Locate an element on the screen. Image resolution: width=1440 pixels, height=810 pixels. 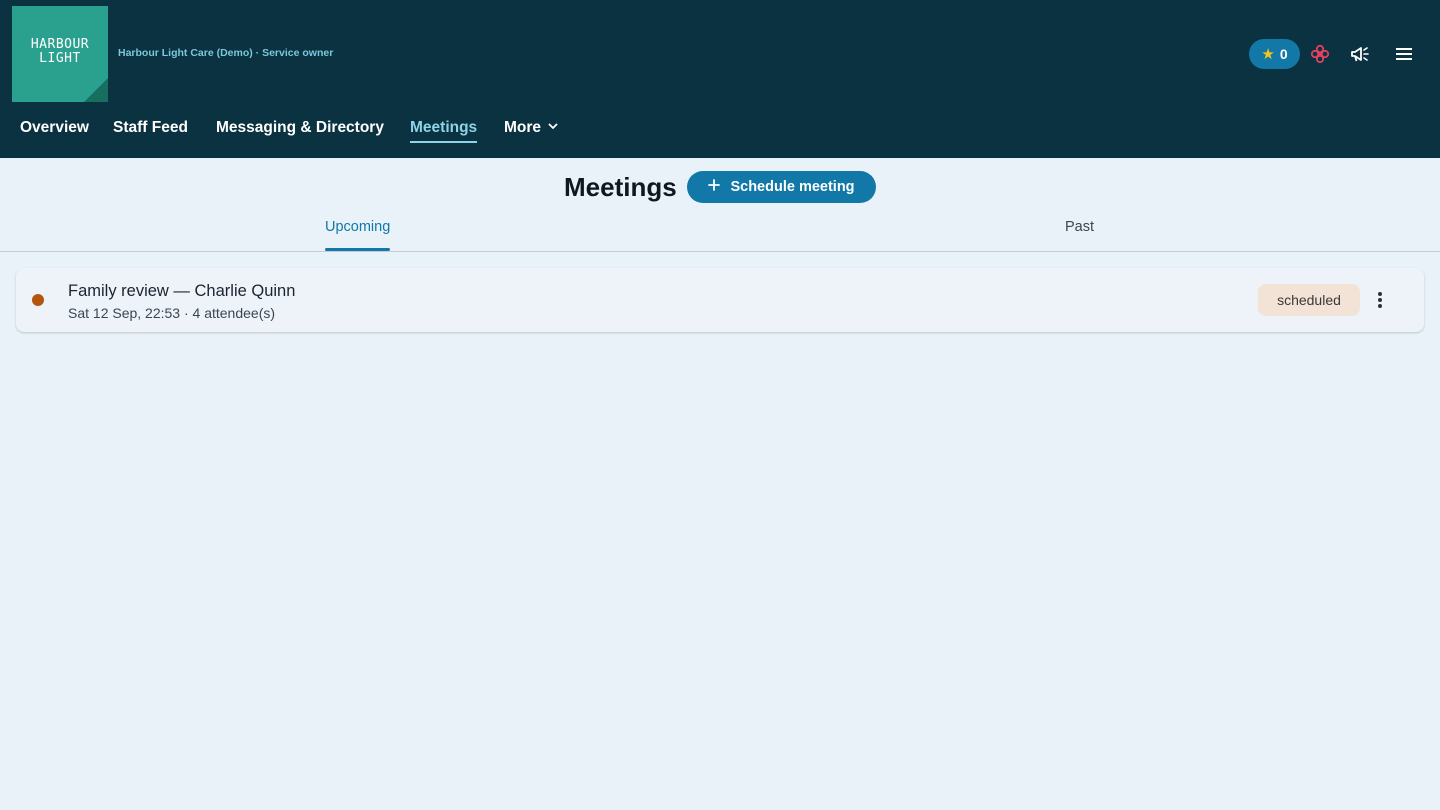
nav-item-messaging-directory: Messaging & Directory is located at coordinates (300, 128).